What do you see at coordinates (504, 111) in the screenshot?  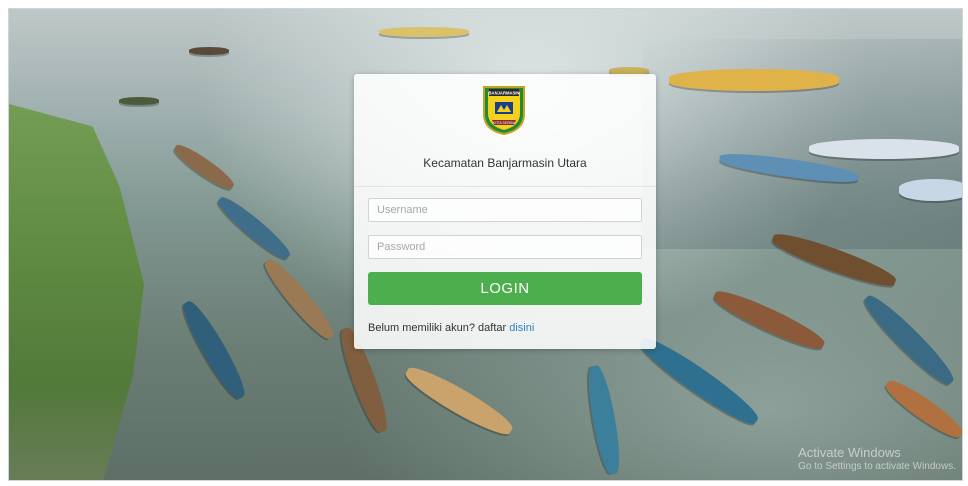 I see `banjarmasin-emblem-icon: BANJARMASIN KOTA SERIBU` at bounding box center [504, 111].